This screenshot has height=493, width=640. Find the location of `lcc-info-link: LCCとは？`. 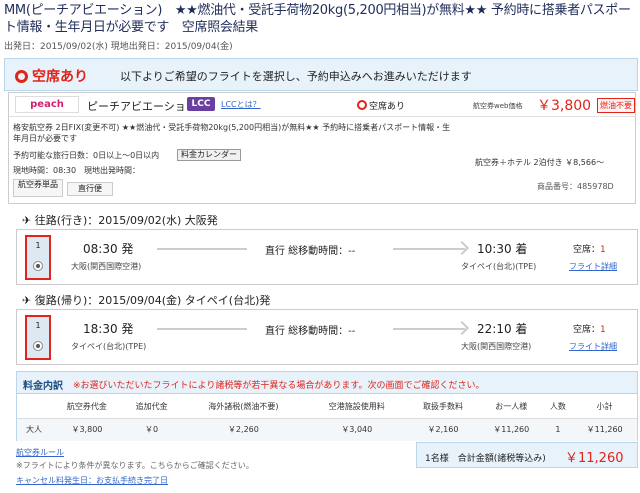

lcc-info-link: LCCとは？ is located at coordinates (241, 104).